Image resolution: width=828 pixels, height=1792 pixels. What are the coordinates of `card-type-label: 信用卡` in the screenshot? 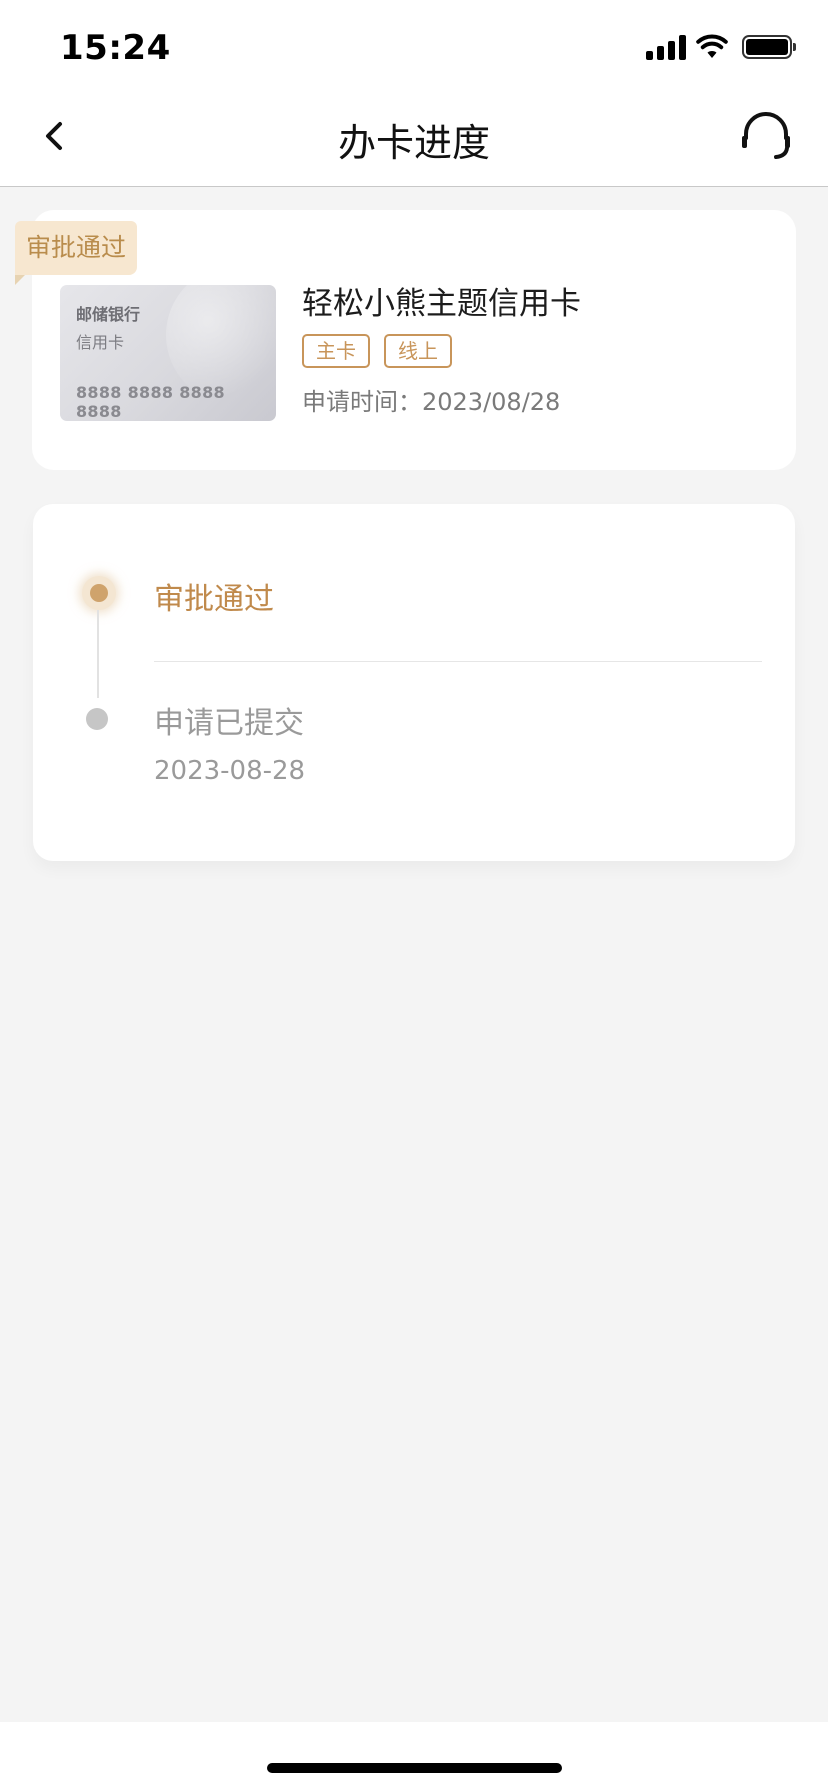 It's located at (100, 342).